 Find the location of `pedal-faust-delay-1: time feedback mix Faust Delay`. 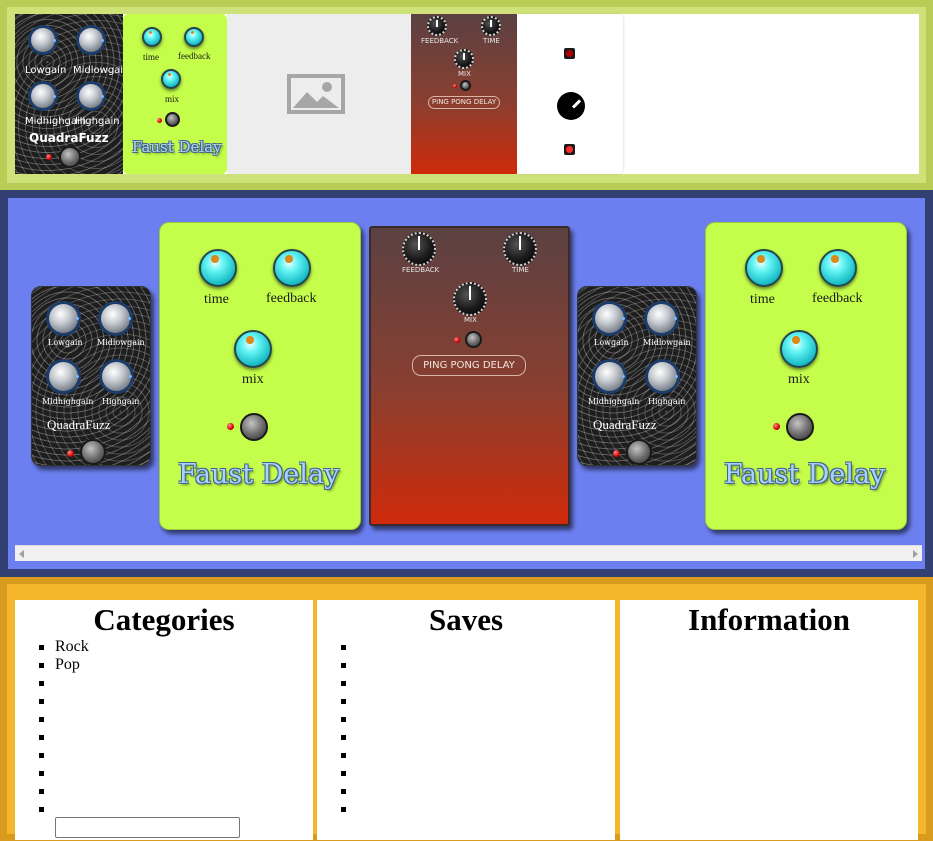

pedal-faust-delay-1: time feedback mix Faust Delay is located at coordinates (260, 376).